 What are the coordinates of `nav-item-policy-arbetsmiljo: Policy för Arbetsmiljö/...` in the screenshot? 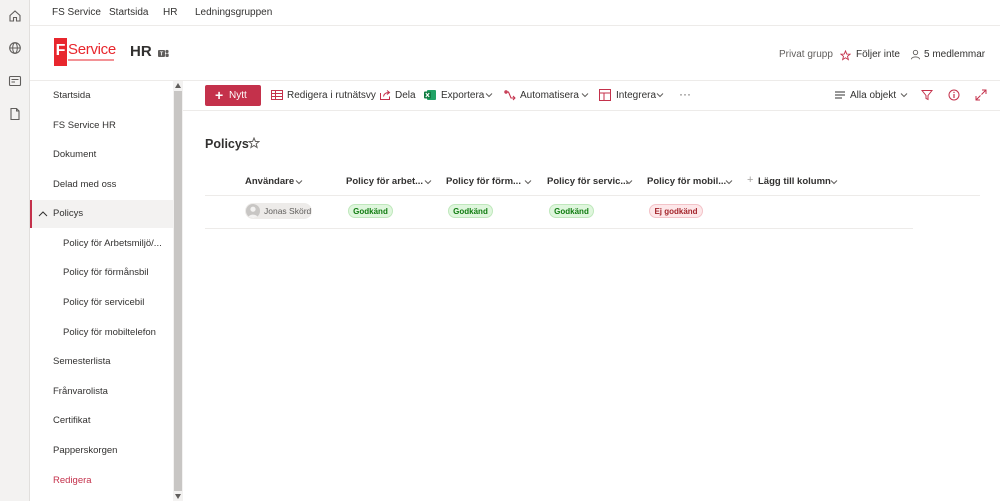 It's located at (101, 244).